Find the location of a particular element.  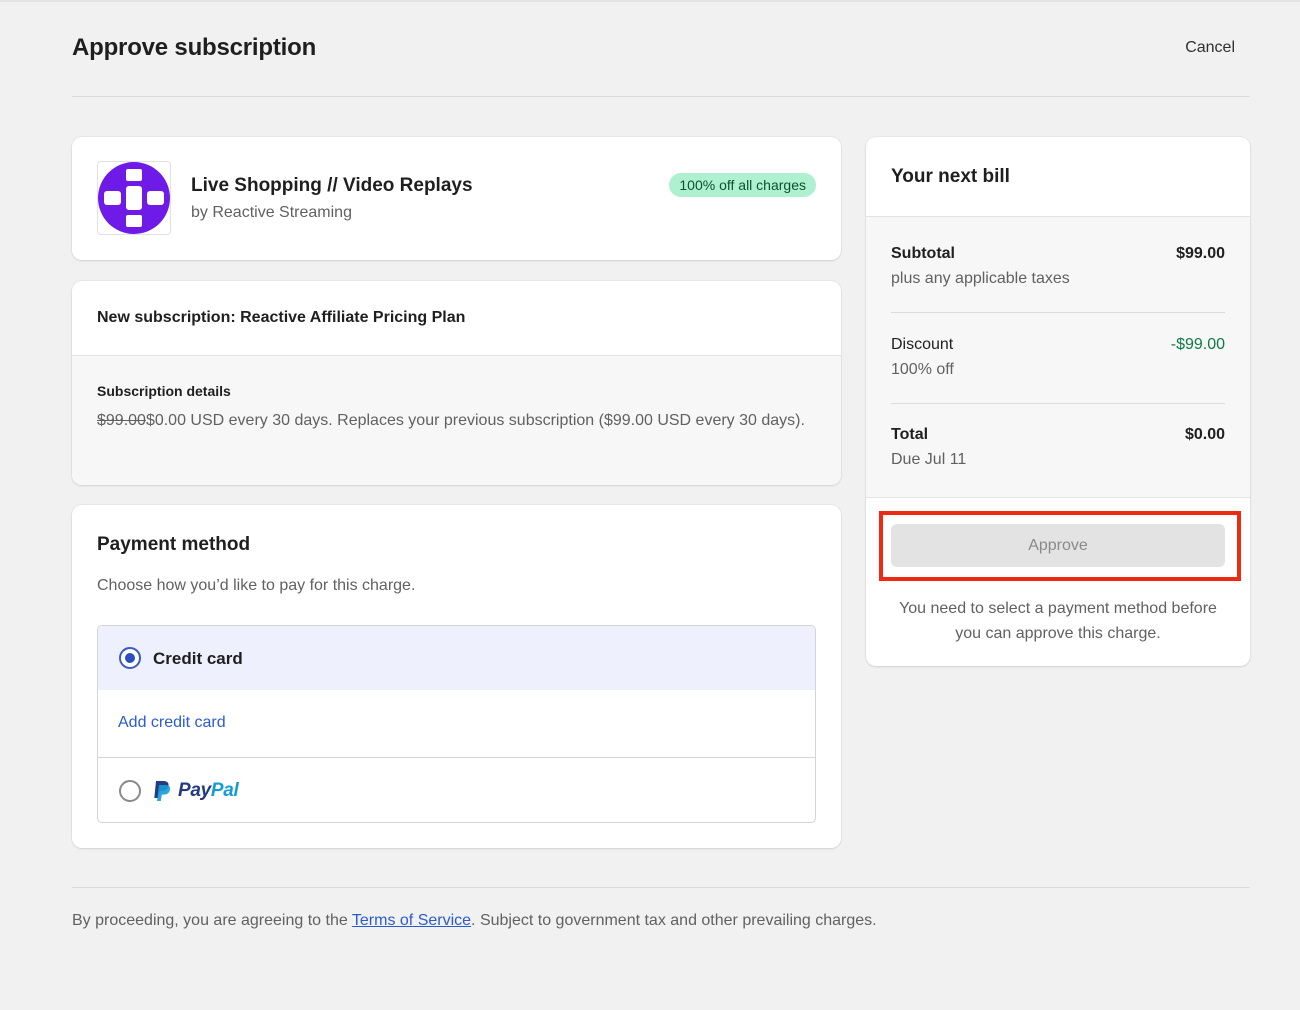

app-logo is located at coordinates (134, 198).